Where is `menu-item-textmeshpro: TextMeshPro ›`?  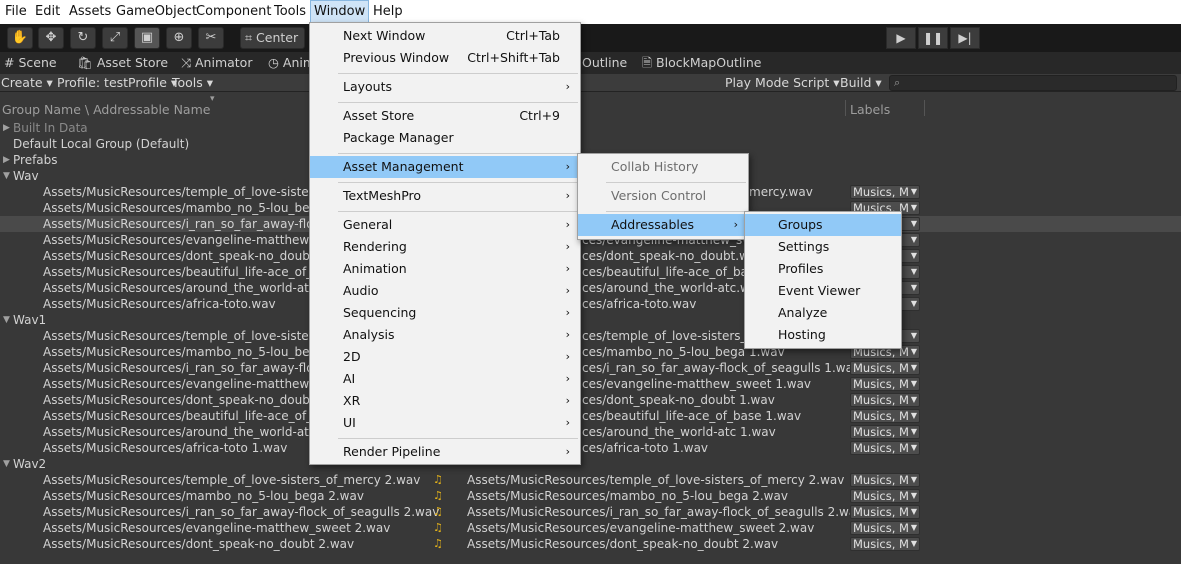
menu-item-textmeshpro: TextMeshPro › is located at coordinates (445, 196).